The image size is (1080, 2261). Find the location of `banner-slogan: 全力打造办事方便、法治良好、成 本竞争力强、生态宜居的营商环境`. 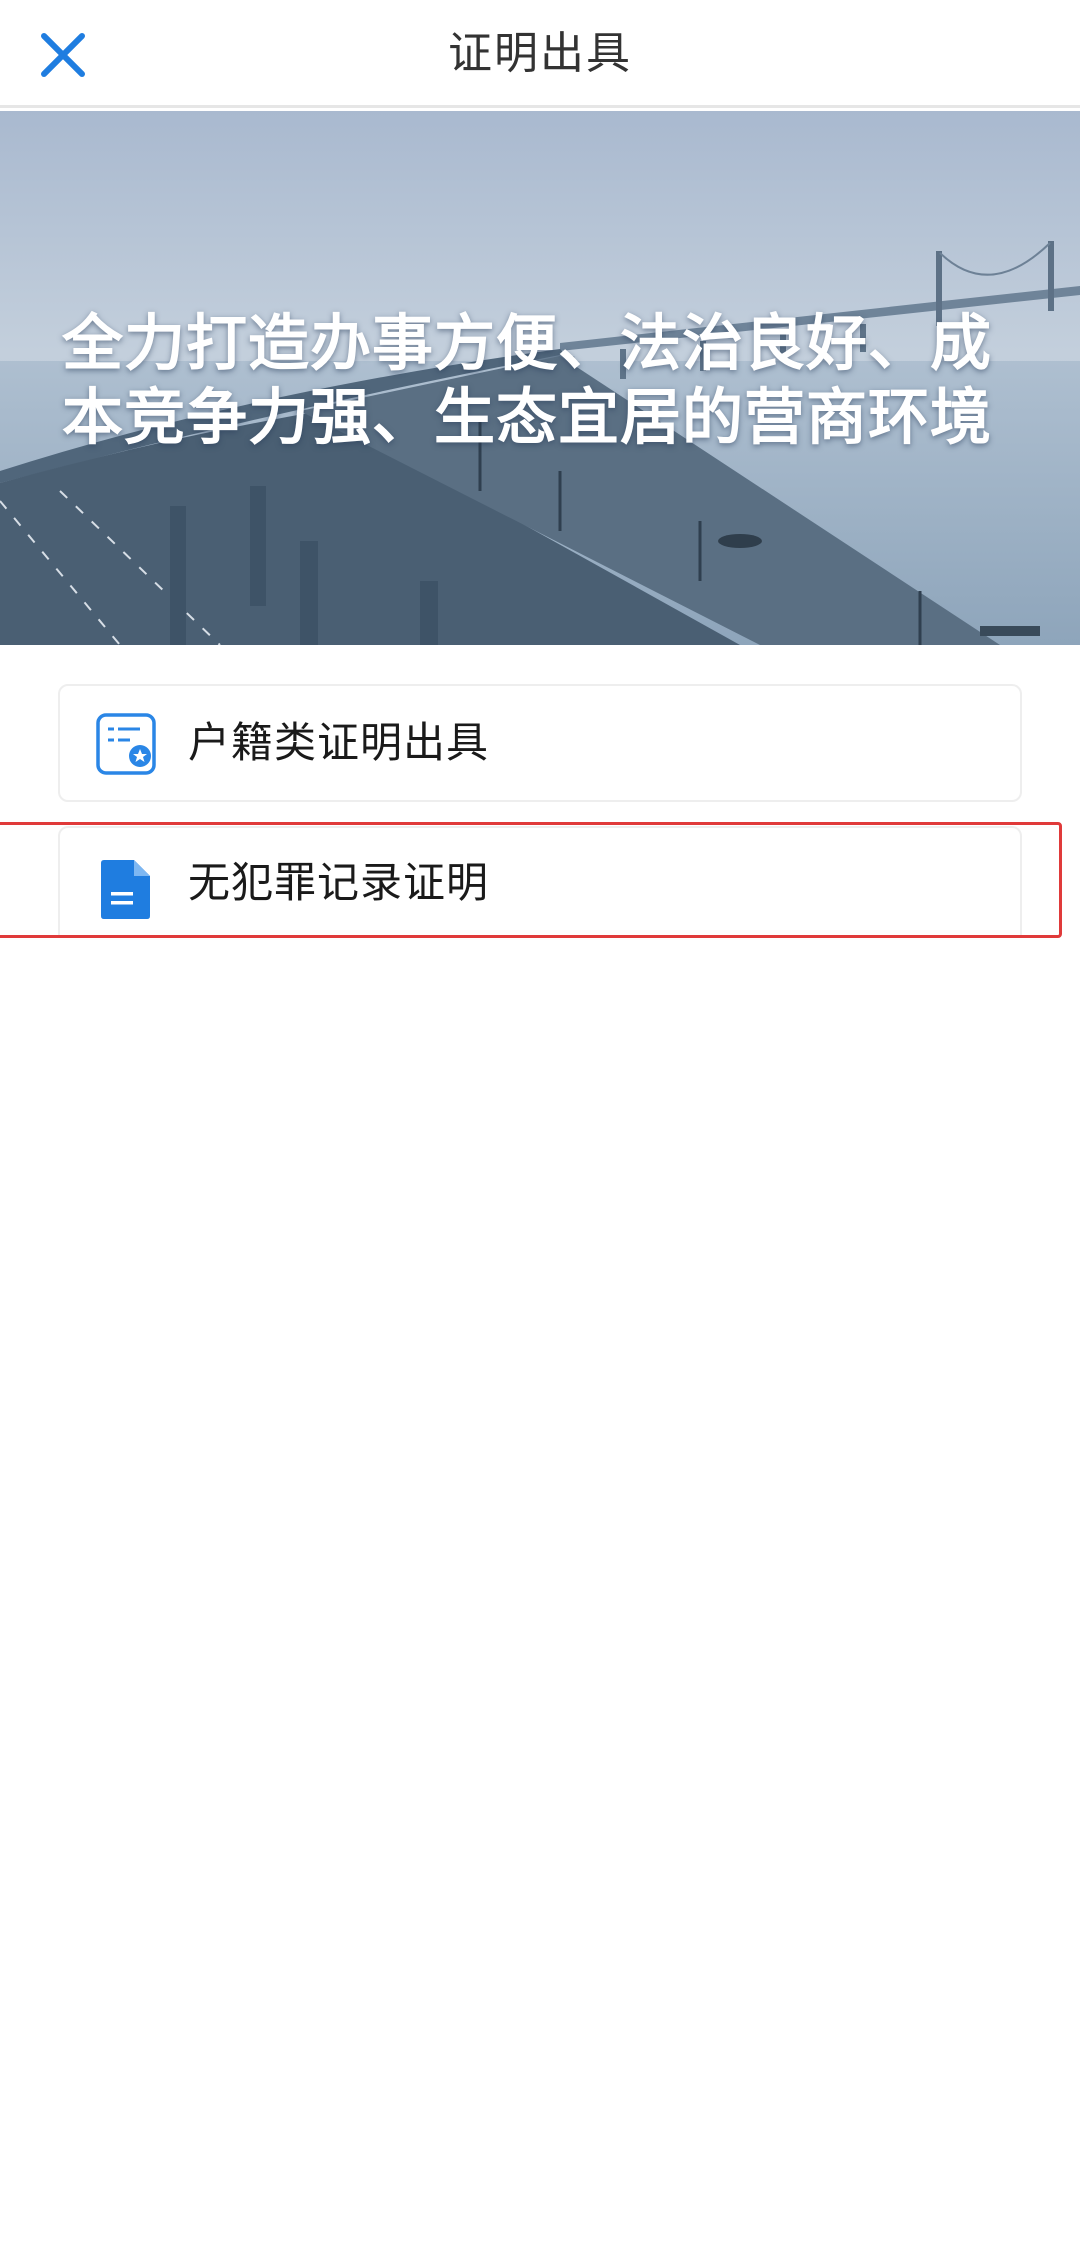

banner-slogan: 全力打造办事方便、法治良好、成 本竞争力强、生态宜居的营商环境 is located at coordinates (562, 381).